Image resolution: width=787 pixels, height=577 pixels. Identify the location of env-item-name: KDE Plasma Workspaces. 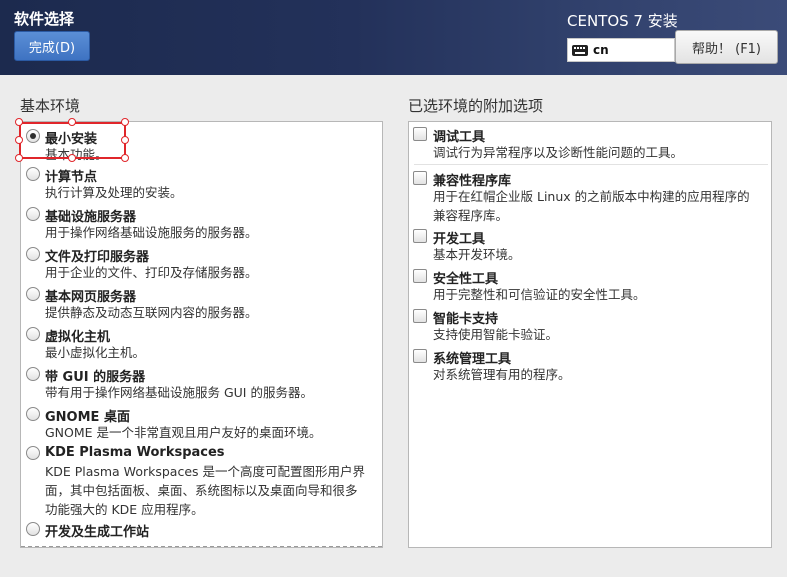
(135, 452).